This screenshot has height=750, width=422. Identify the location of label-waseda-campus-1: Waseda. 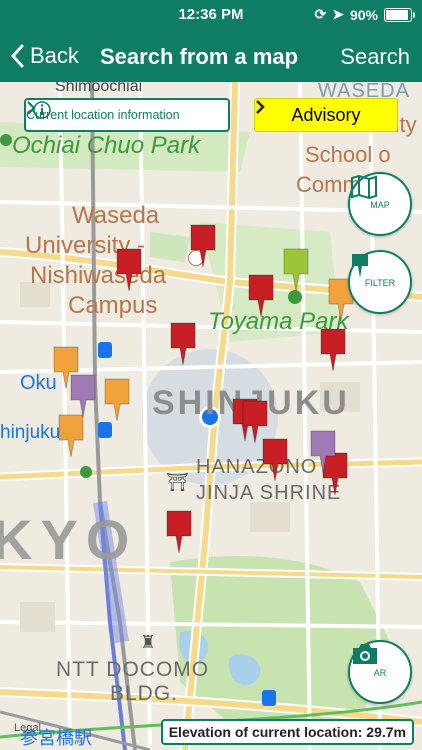
(116, 215).